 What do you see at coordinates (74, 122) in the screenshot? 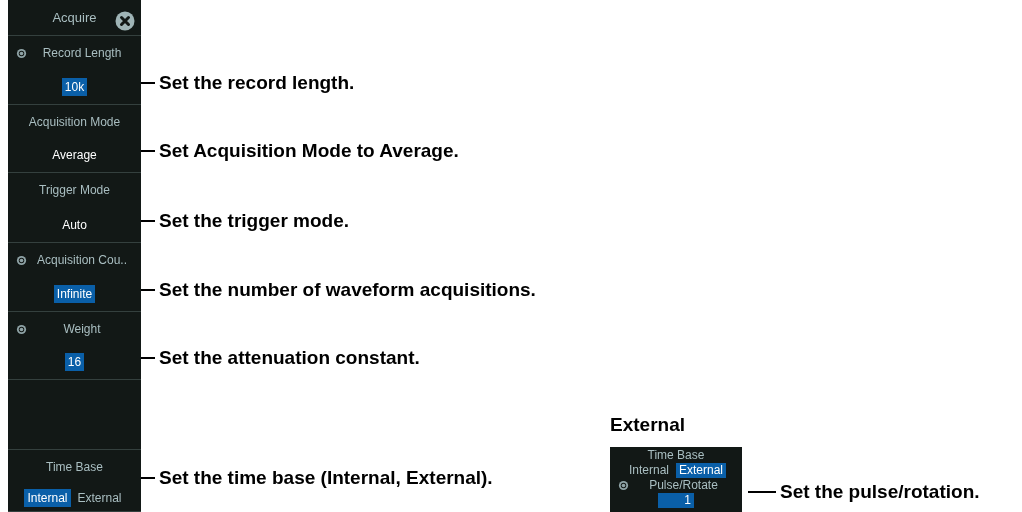
I see `setting-label: Acquisition Mode` at bounding box center [74, 122].